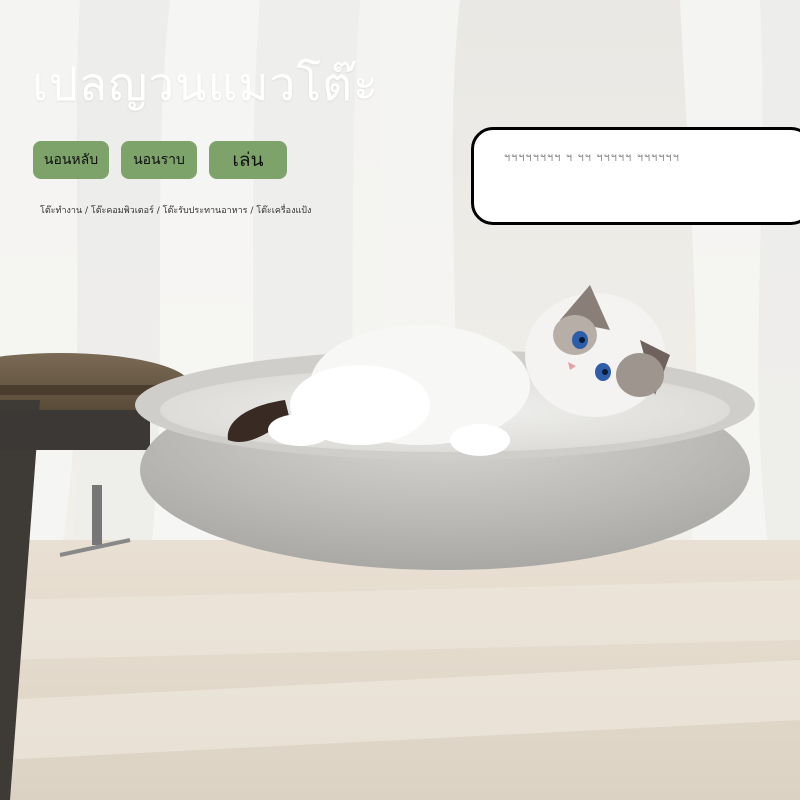 The image size is (800, 800). Describe the element at coordinates (592, 157) in the screenshot. I see `panel-text: ฯฯฯฯฯฯฯฯ ฯ ฯฯ ฯฯฯฯฯ ฯฯฯฯฯฯ` at that location.